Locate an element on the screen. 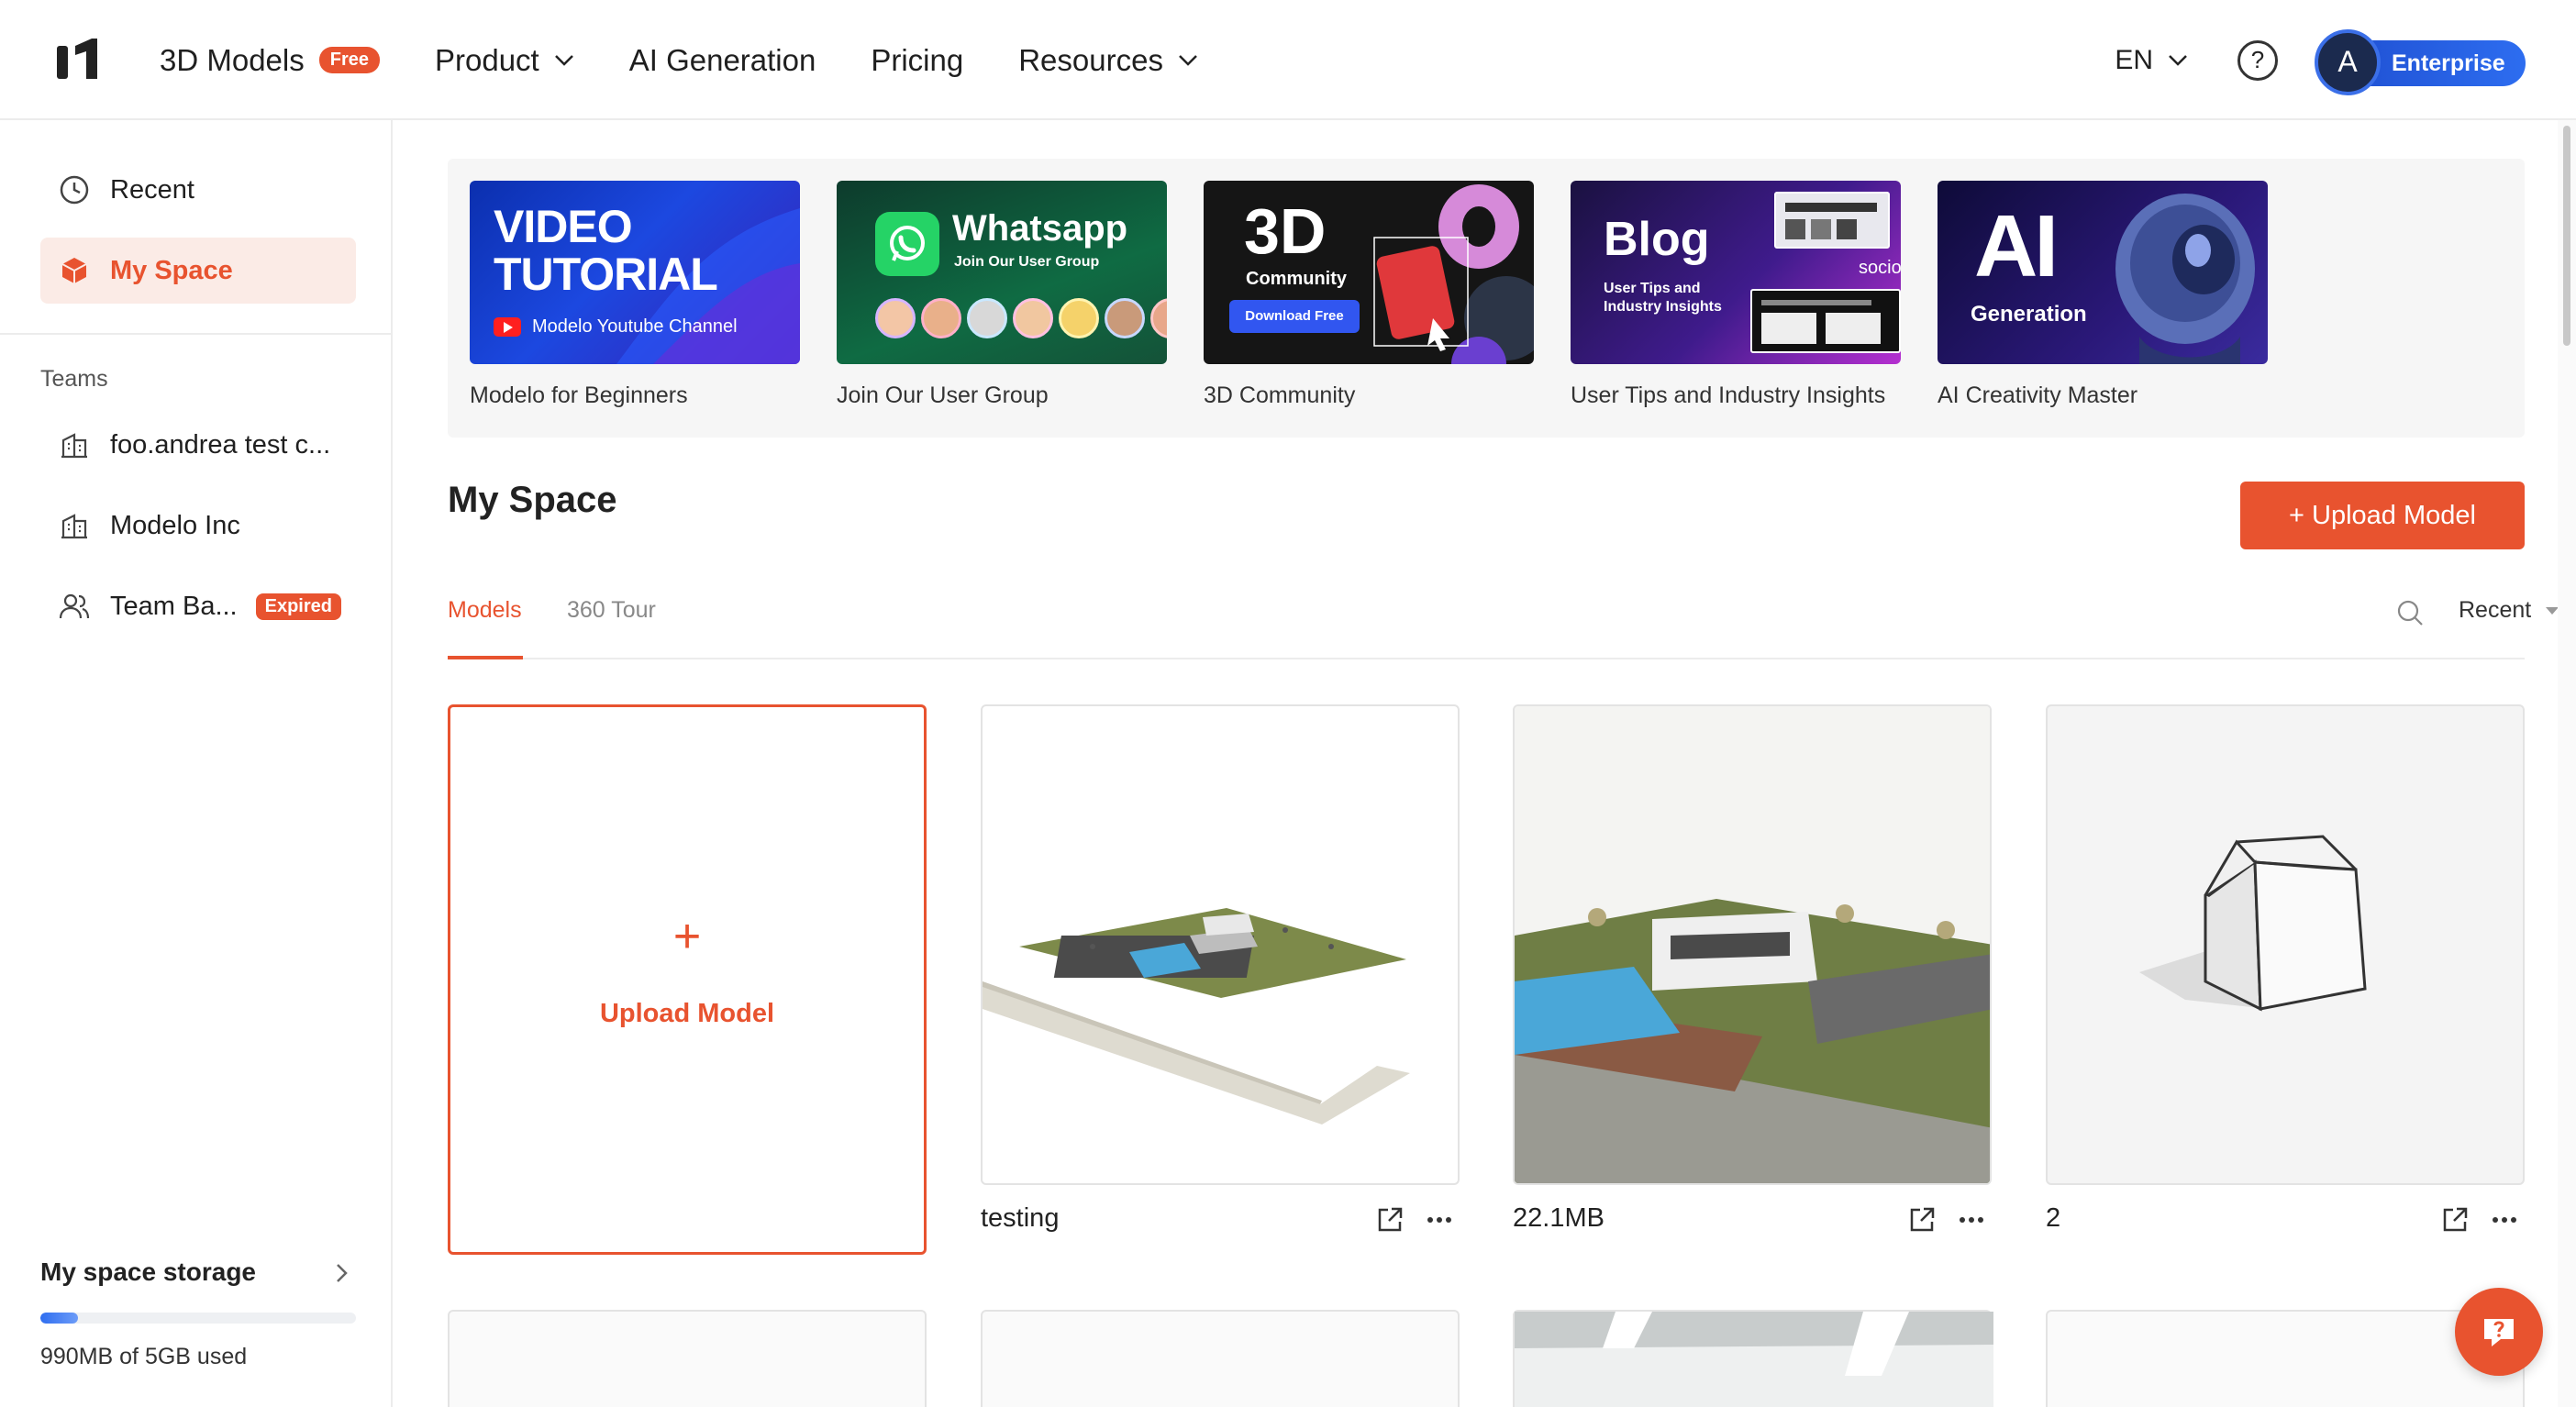 Image resolution: width=2576 pixels, height=1407 pixels. banner-caption: 3D Community is located at coordinates (1280, 395).